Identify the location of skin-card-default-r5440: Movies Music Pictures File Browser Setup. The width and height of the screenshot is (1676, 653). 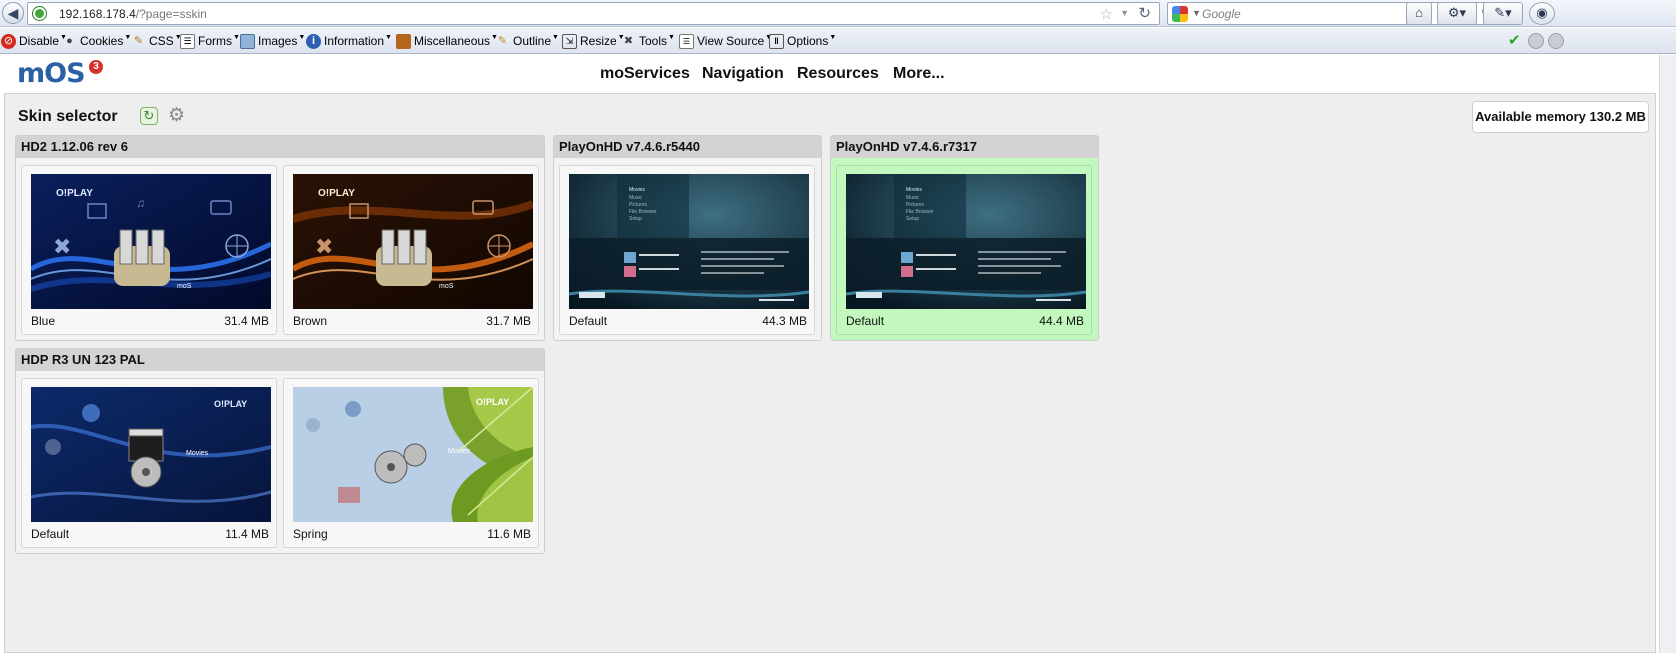
(687, 250).